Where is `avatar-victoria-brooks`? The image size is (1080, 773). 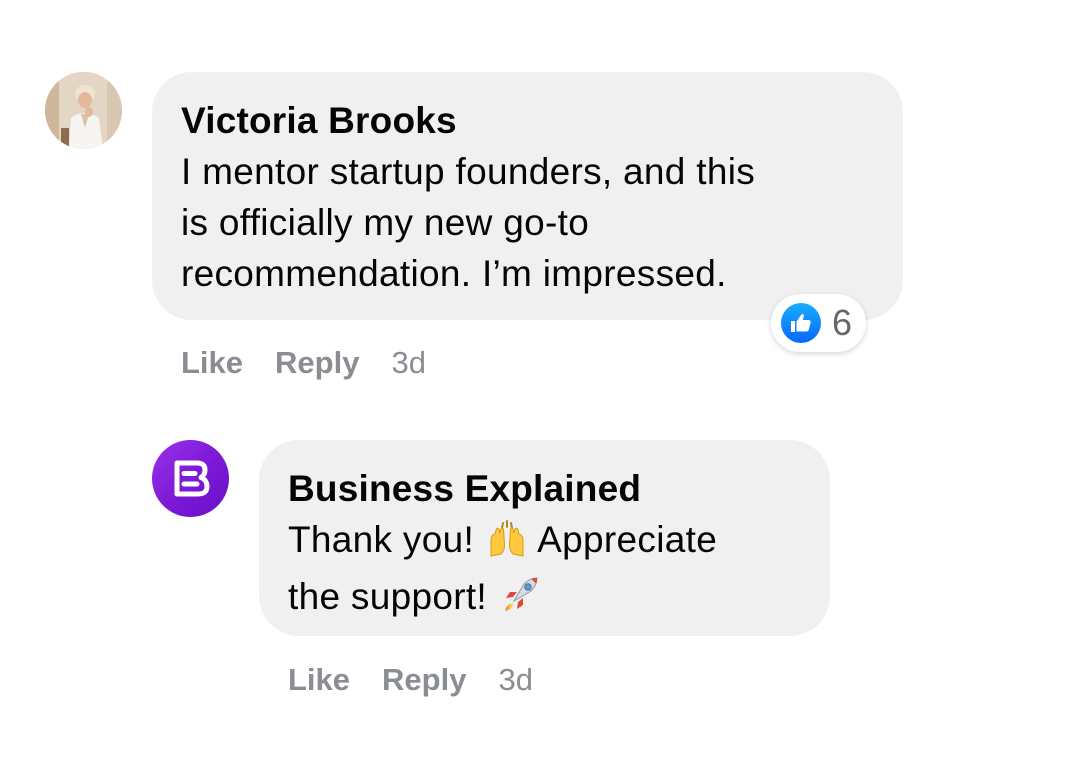
avatar-victoria-brooks is located at coordinates (83, 110).